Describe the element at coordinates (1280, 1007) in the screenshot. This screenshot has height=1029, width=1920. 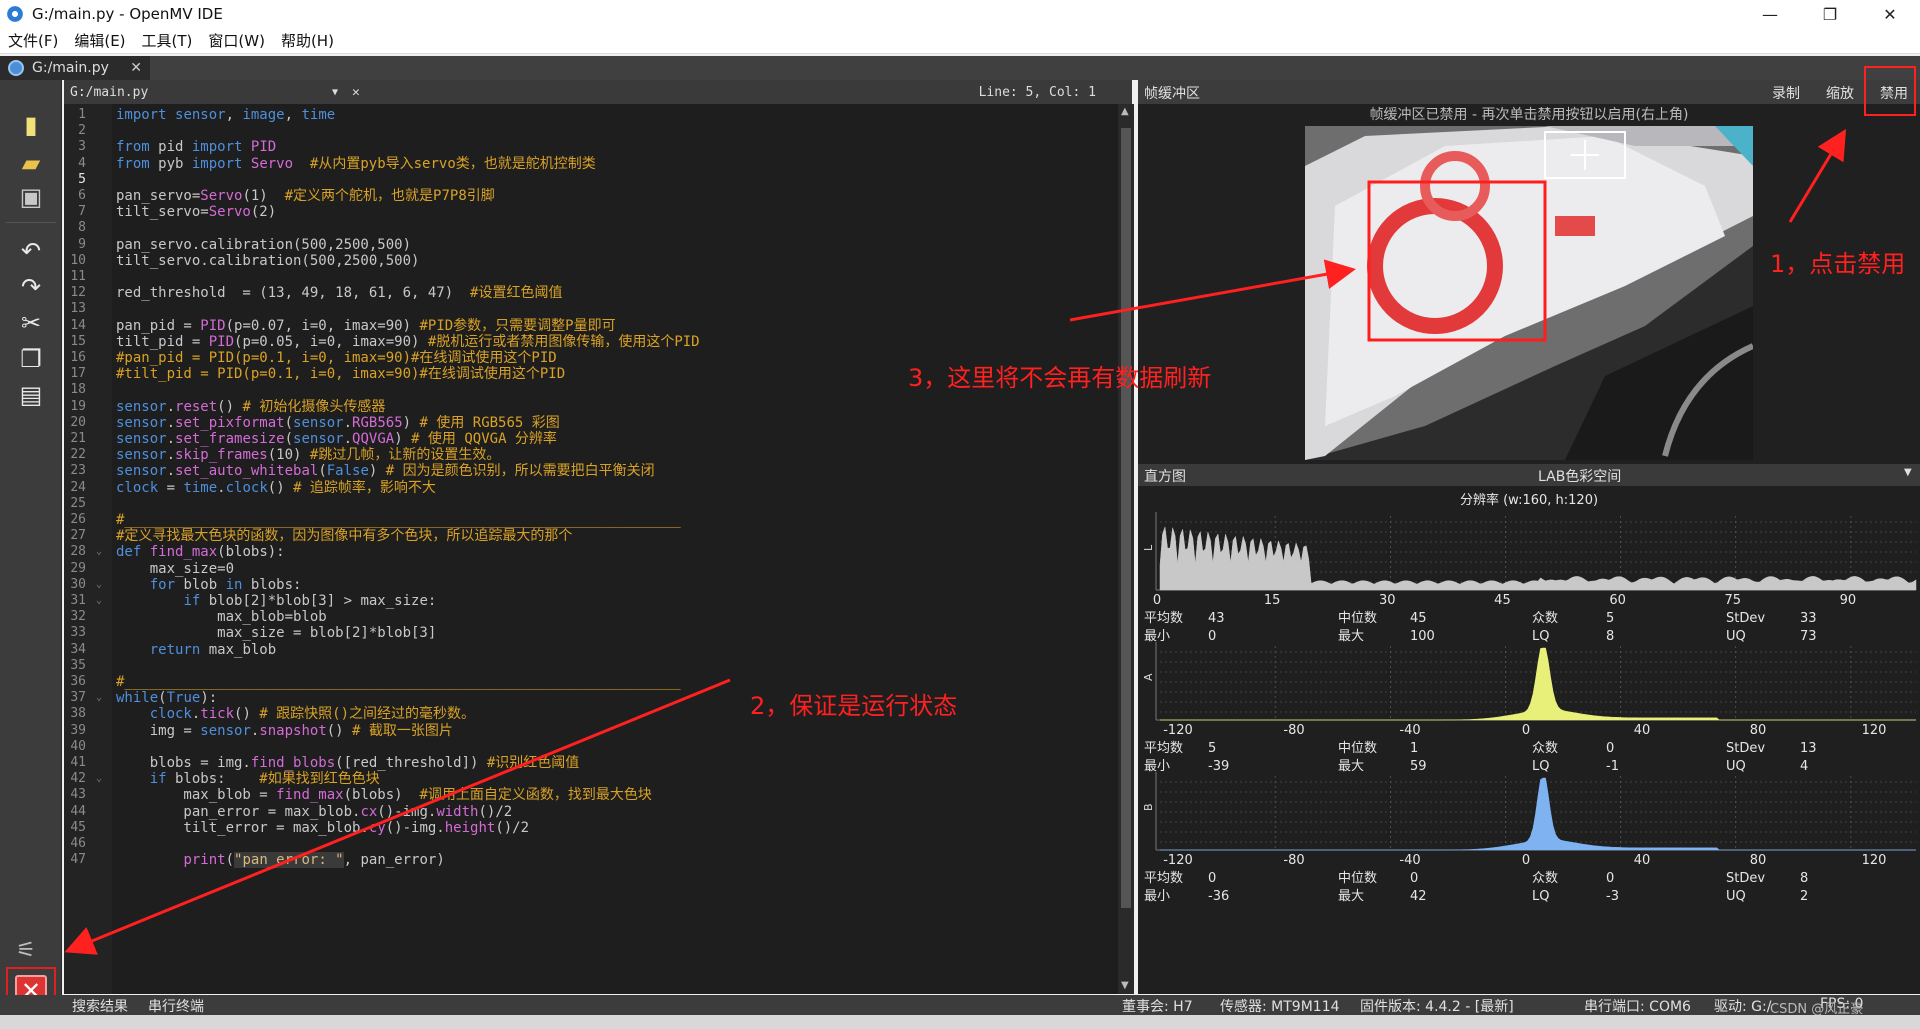
I see `sensor-info: 传感器: MT9M114` at that location.